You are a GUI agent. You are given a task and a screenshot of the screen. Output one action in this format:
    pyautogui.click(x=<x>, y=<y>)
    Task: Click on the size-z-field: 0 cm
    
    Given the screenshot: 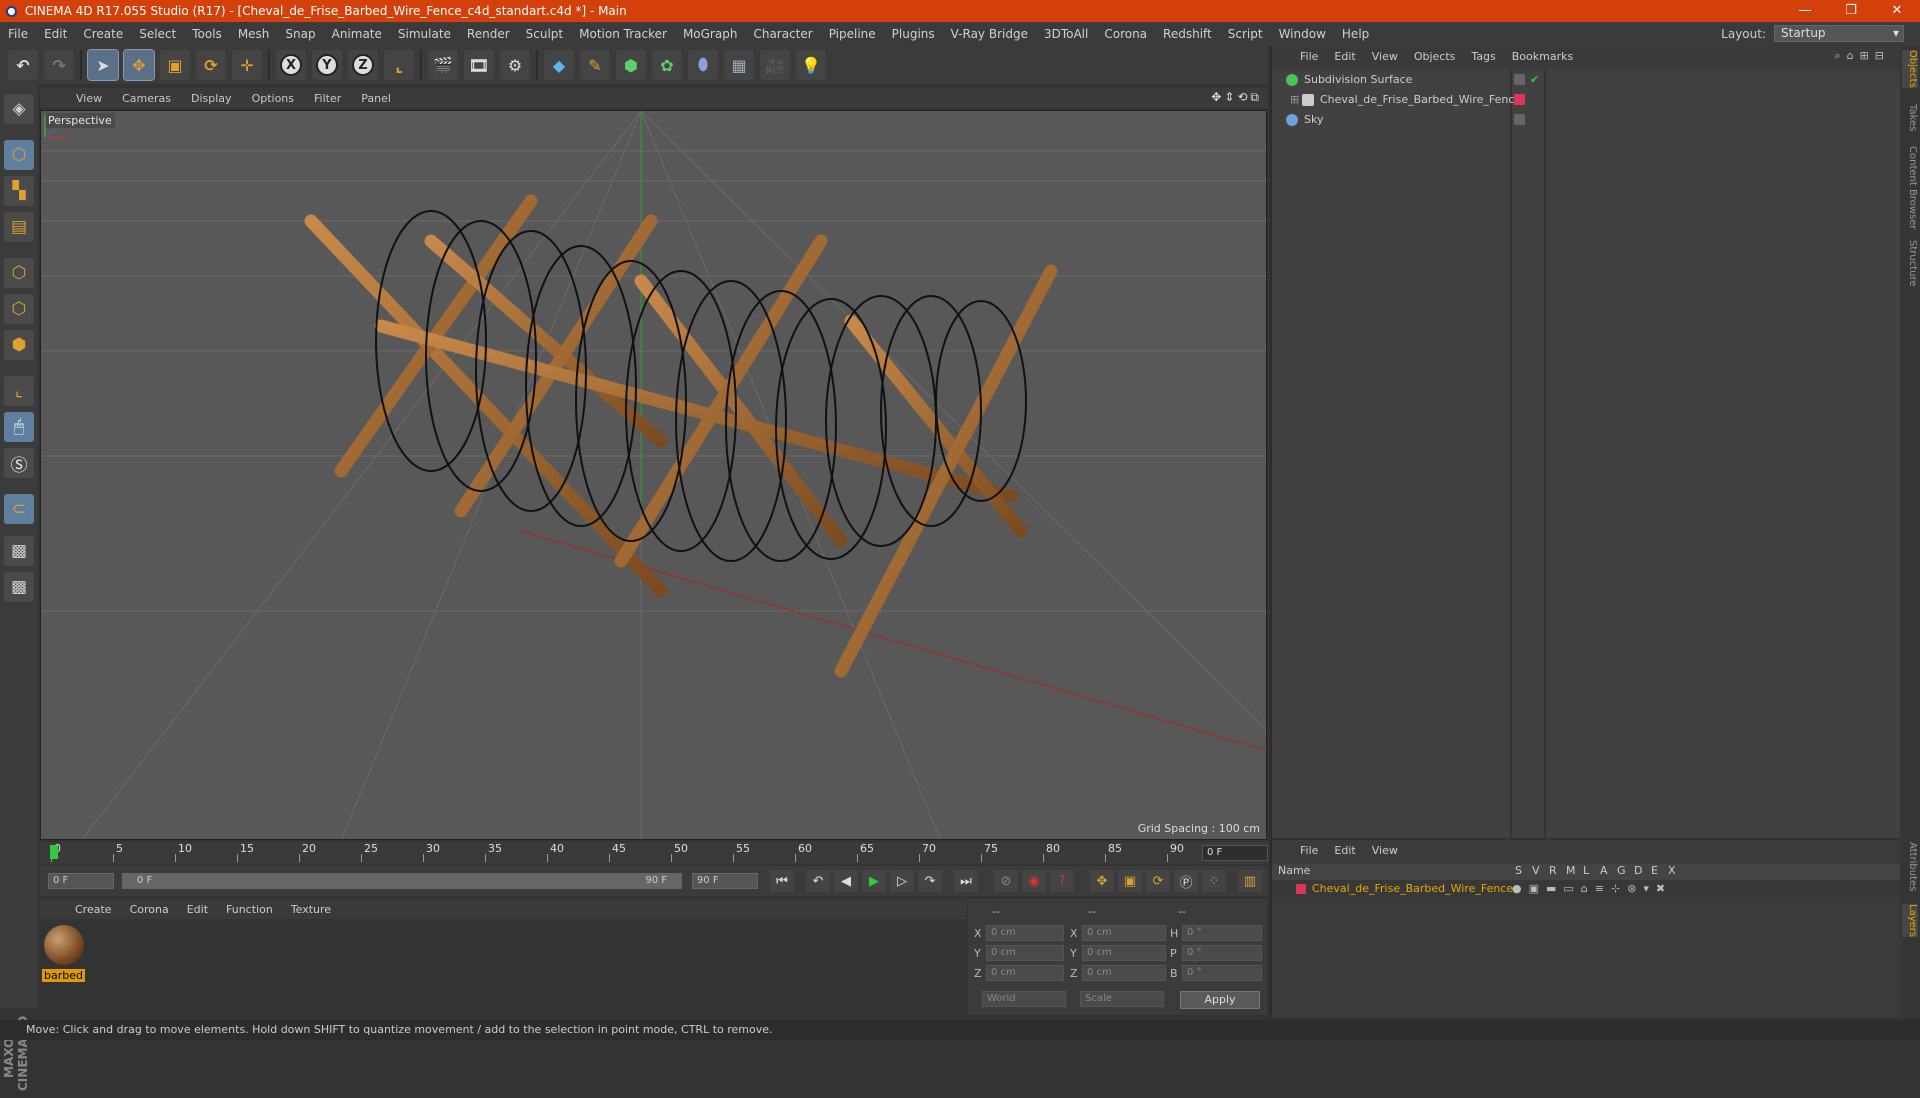 What is the action you would take?
    pyautogui.click(x=1124, y=973)
    